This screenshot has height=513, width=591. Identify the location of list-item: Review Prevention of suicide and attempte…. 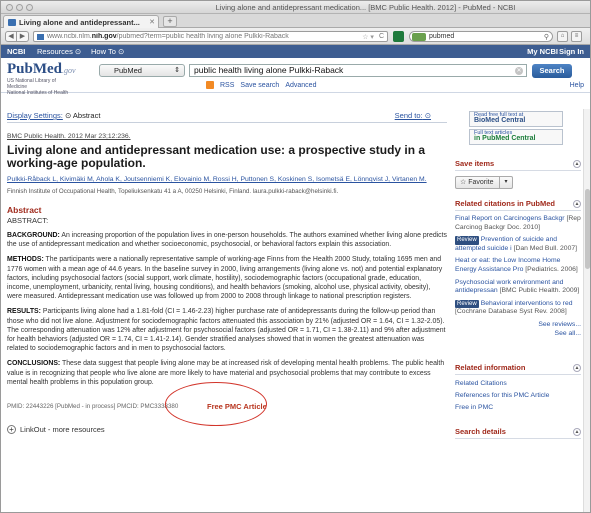
(518, 244).